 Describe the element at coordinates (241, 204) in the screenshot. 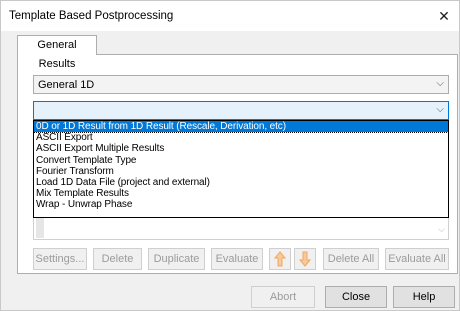

I see `dropdown-item: Wrap - Unwrap Phase` at that location.